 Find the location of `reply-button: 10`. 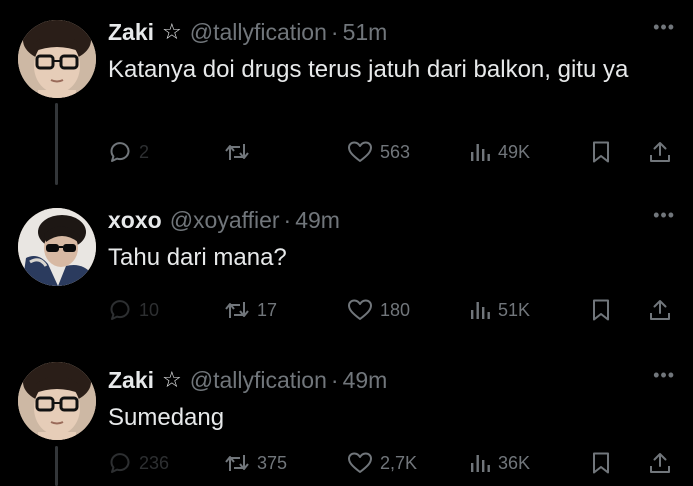

reply-button: 10 is located at coordinates (133, 310).